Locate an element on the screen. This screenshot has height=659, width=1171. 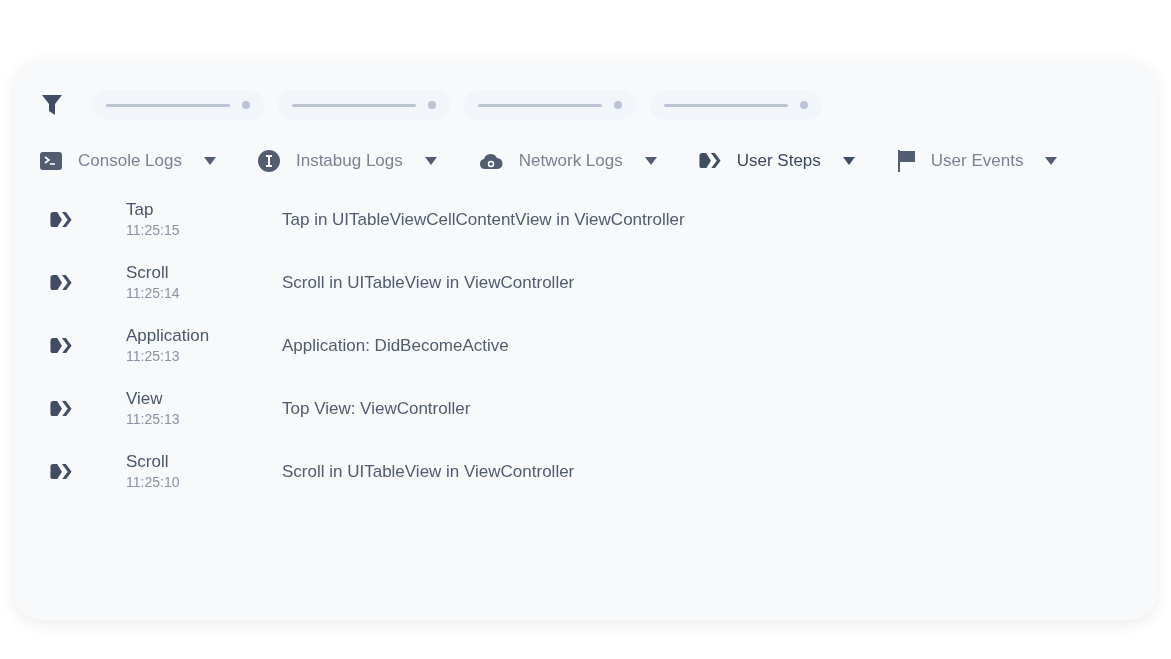
cloud-icon is located at coordinates (490, 160).